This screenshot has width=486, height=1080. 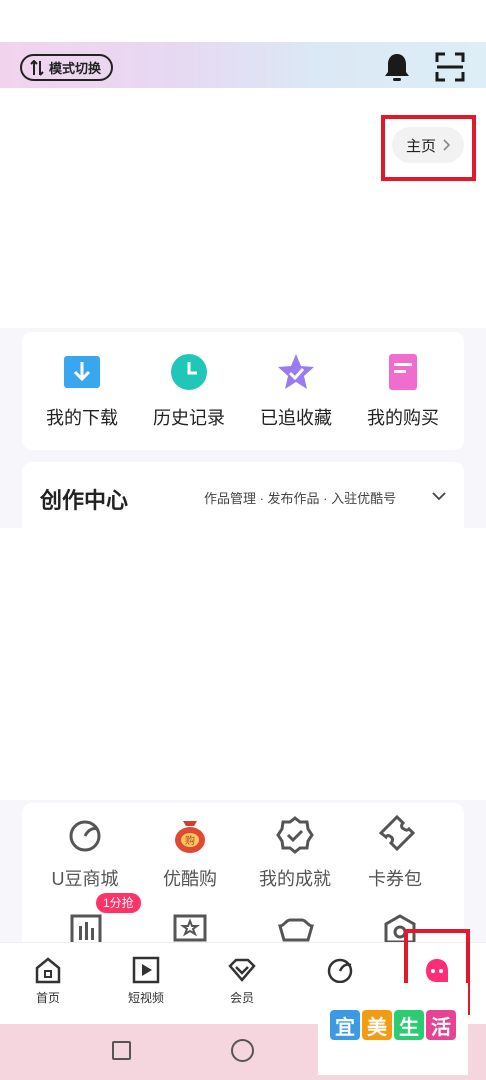 What do you see at coordinates (295, 879) in the screenshot?
I see `achievements-label: 我的成就` at bounding box center [295, 879].